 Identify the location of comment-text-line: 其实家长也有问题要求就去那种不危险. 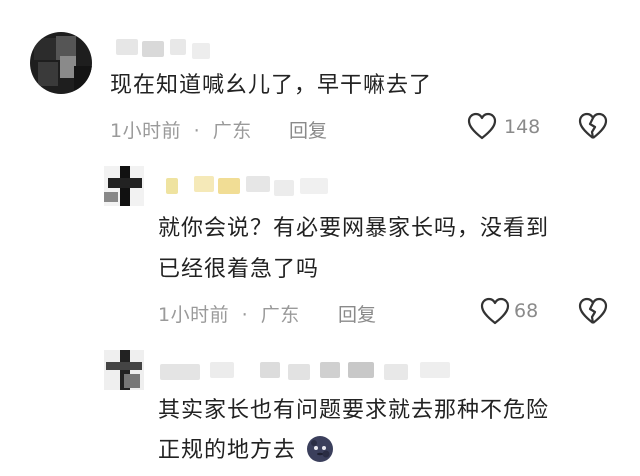
(354, 410).